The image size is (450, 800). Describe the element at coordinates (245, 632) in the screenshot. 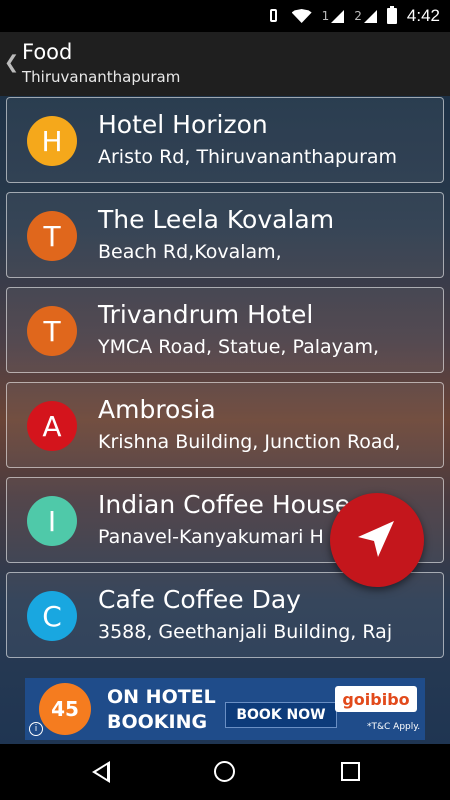

I see `place-address: 3588, Geethanjali Building, Raj` at that location.